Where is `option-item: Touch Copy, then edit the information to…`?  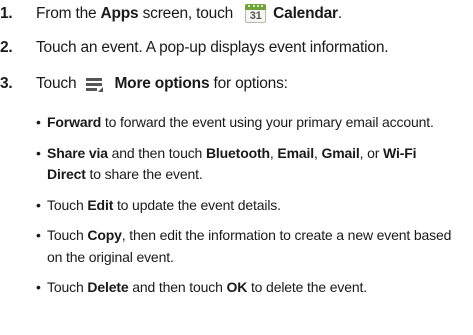
option-item: Touch Copy, then edit the information to… is located at coordinates (246, 246).